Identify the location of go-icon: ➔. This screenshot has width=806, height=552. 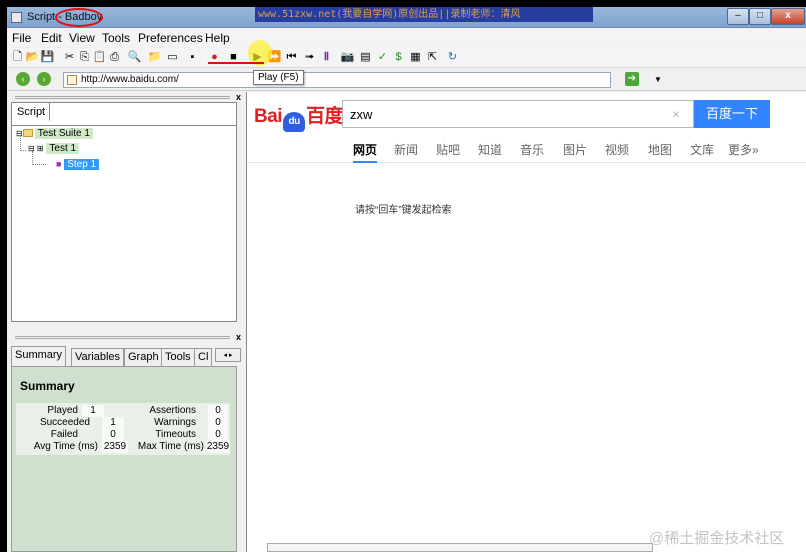
(632, 79).